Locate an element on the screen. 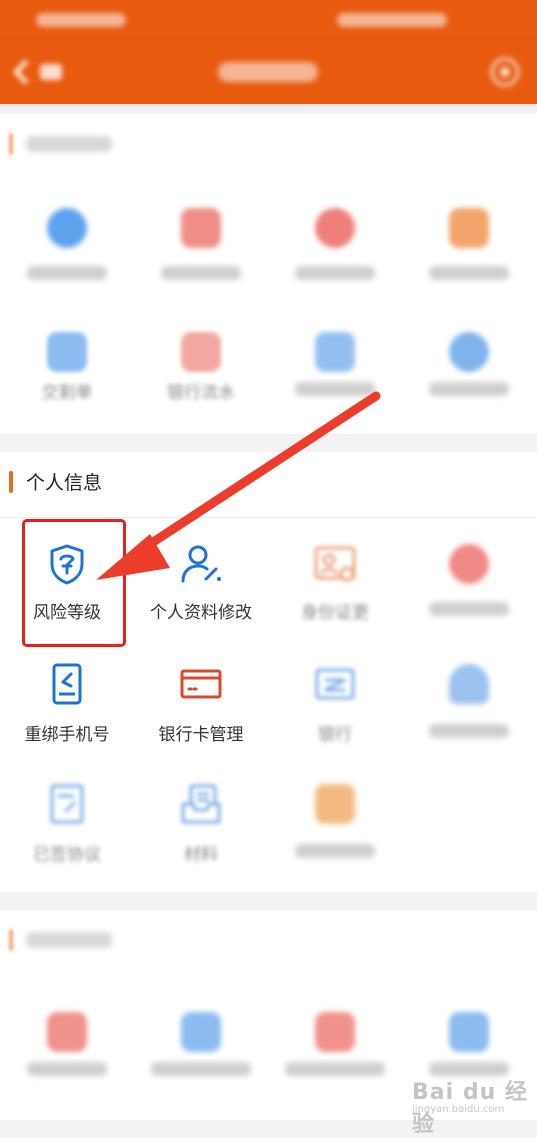 The width and height of the screenshot is (537, 1138). bank-icon is located at coordinates (335, 684).